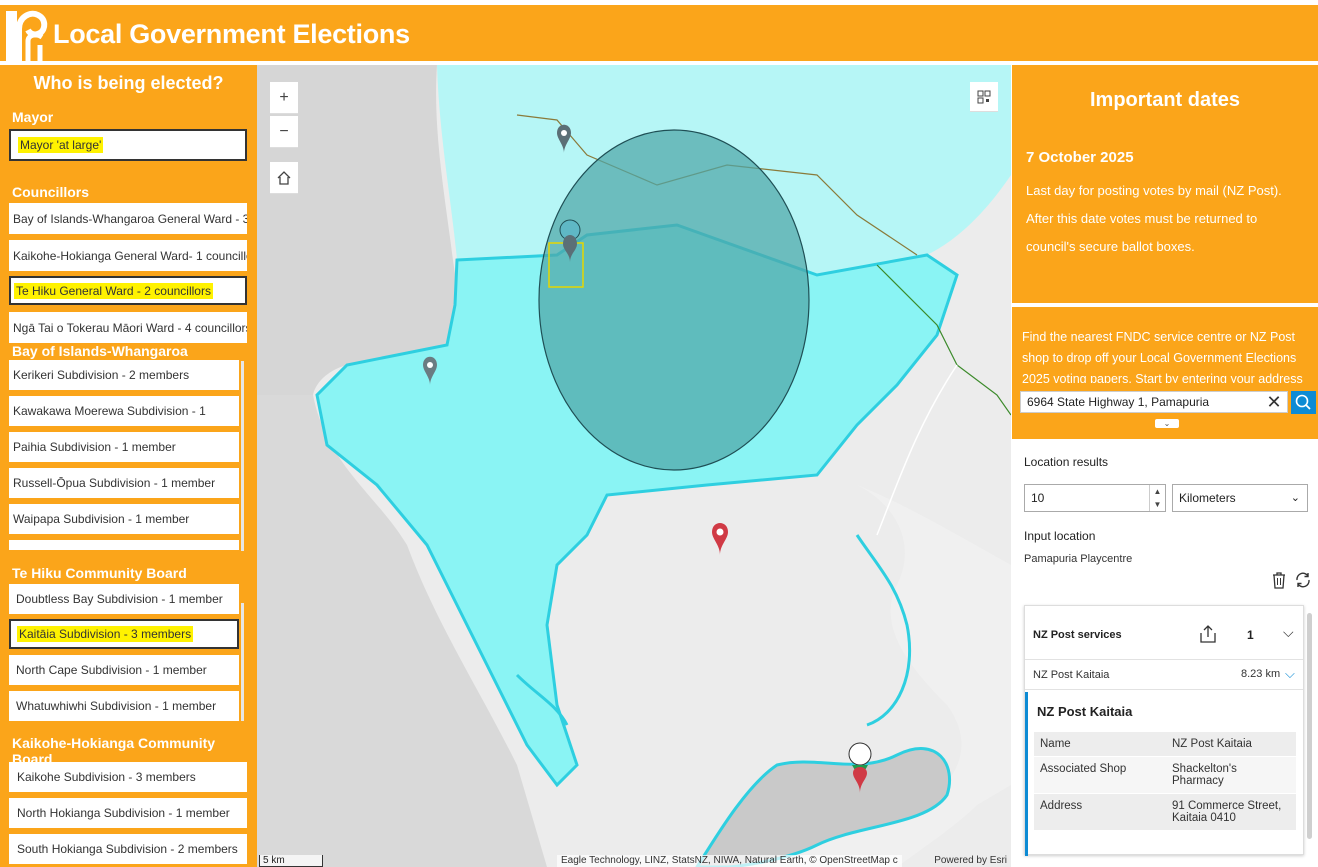  What do you see at coordinates (674, 300) in the screenshot?
I see `search-radius-circle` at bounding box center [674, 300].